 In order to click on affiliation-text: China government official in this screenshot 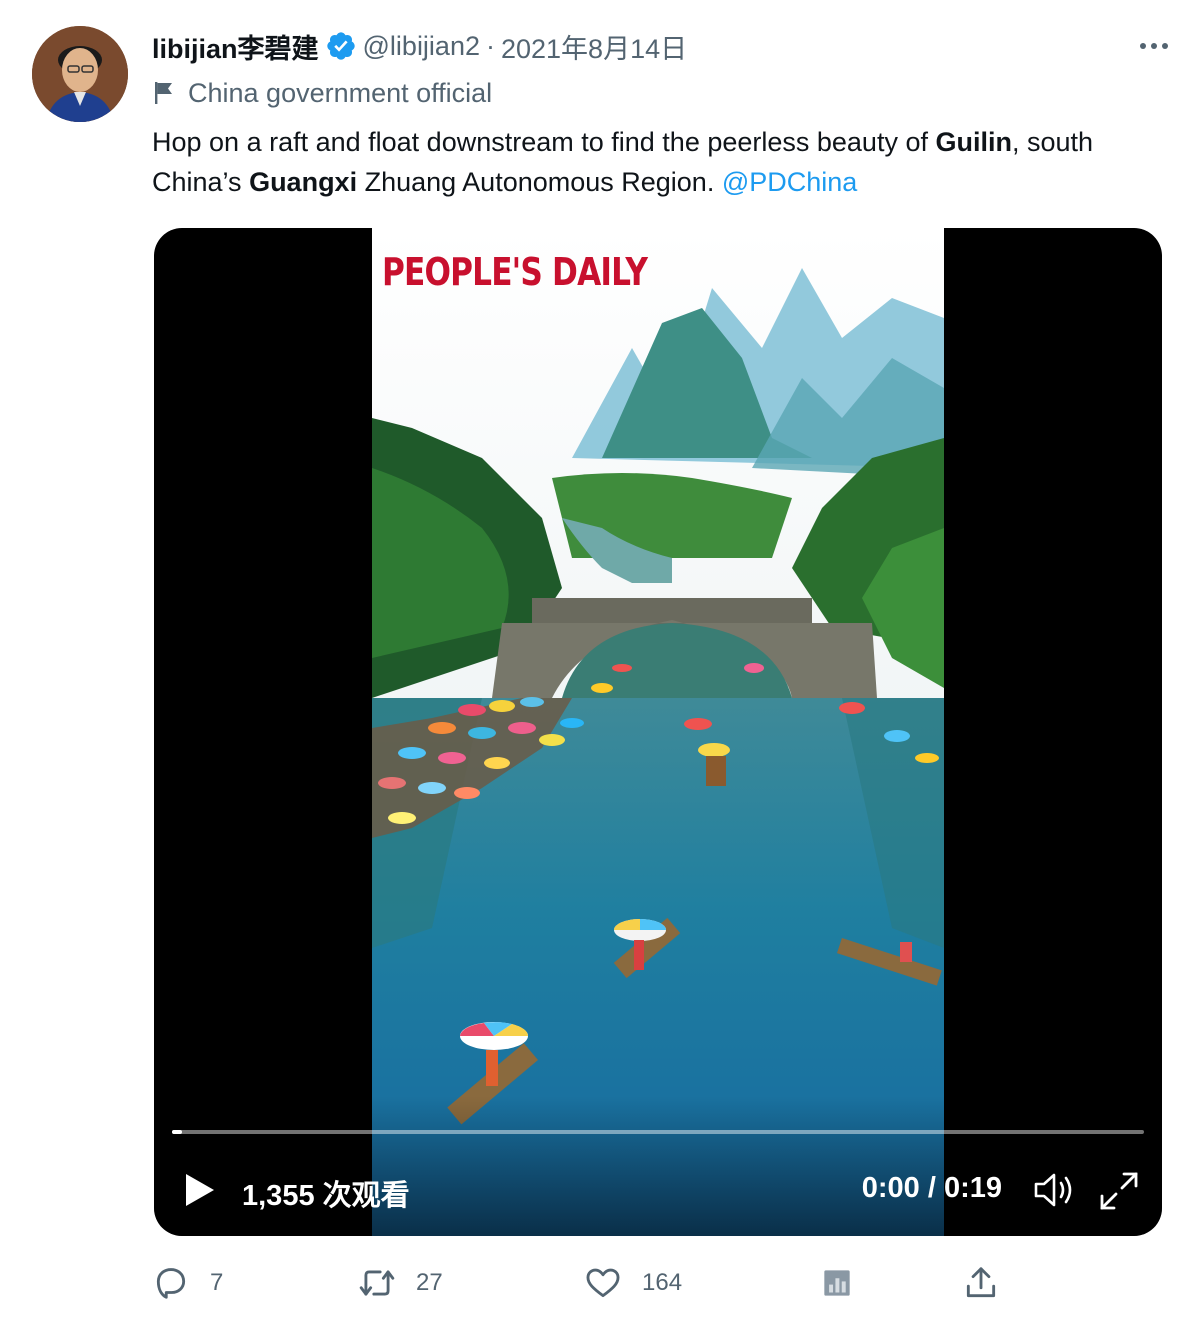, I will do `click(340, 92)`.